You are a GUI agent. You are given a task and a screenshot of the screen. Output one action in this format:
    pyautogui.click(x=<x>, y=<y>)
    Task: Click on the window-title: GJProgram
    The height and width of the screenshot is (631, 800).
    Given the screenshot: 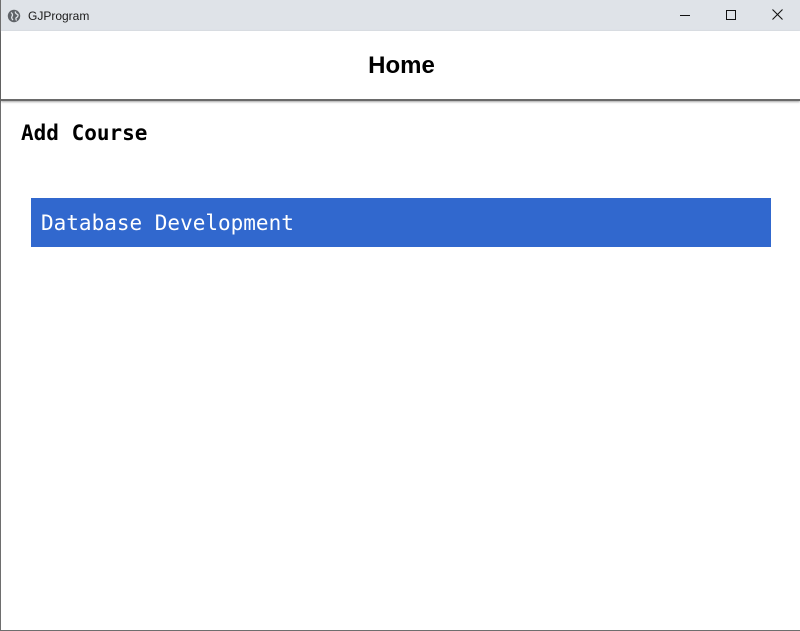 What is the action you would take?
    pyautogui.click(x=59, y=15)
    